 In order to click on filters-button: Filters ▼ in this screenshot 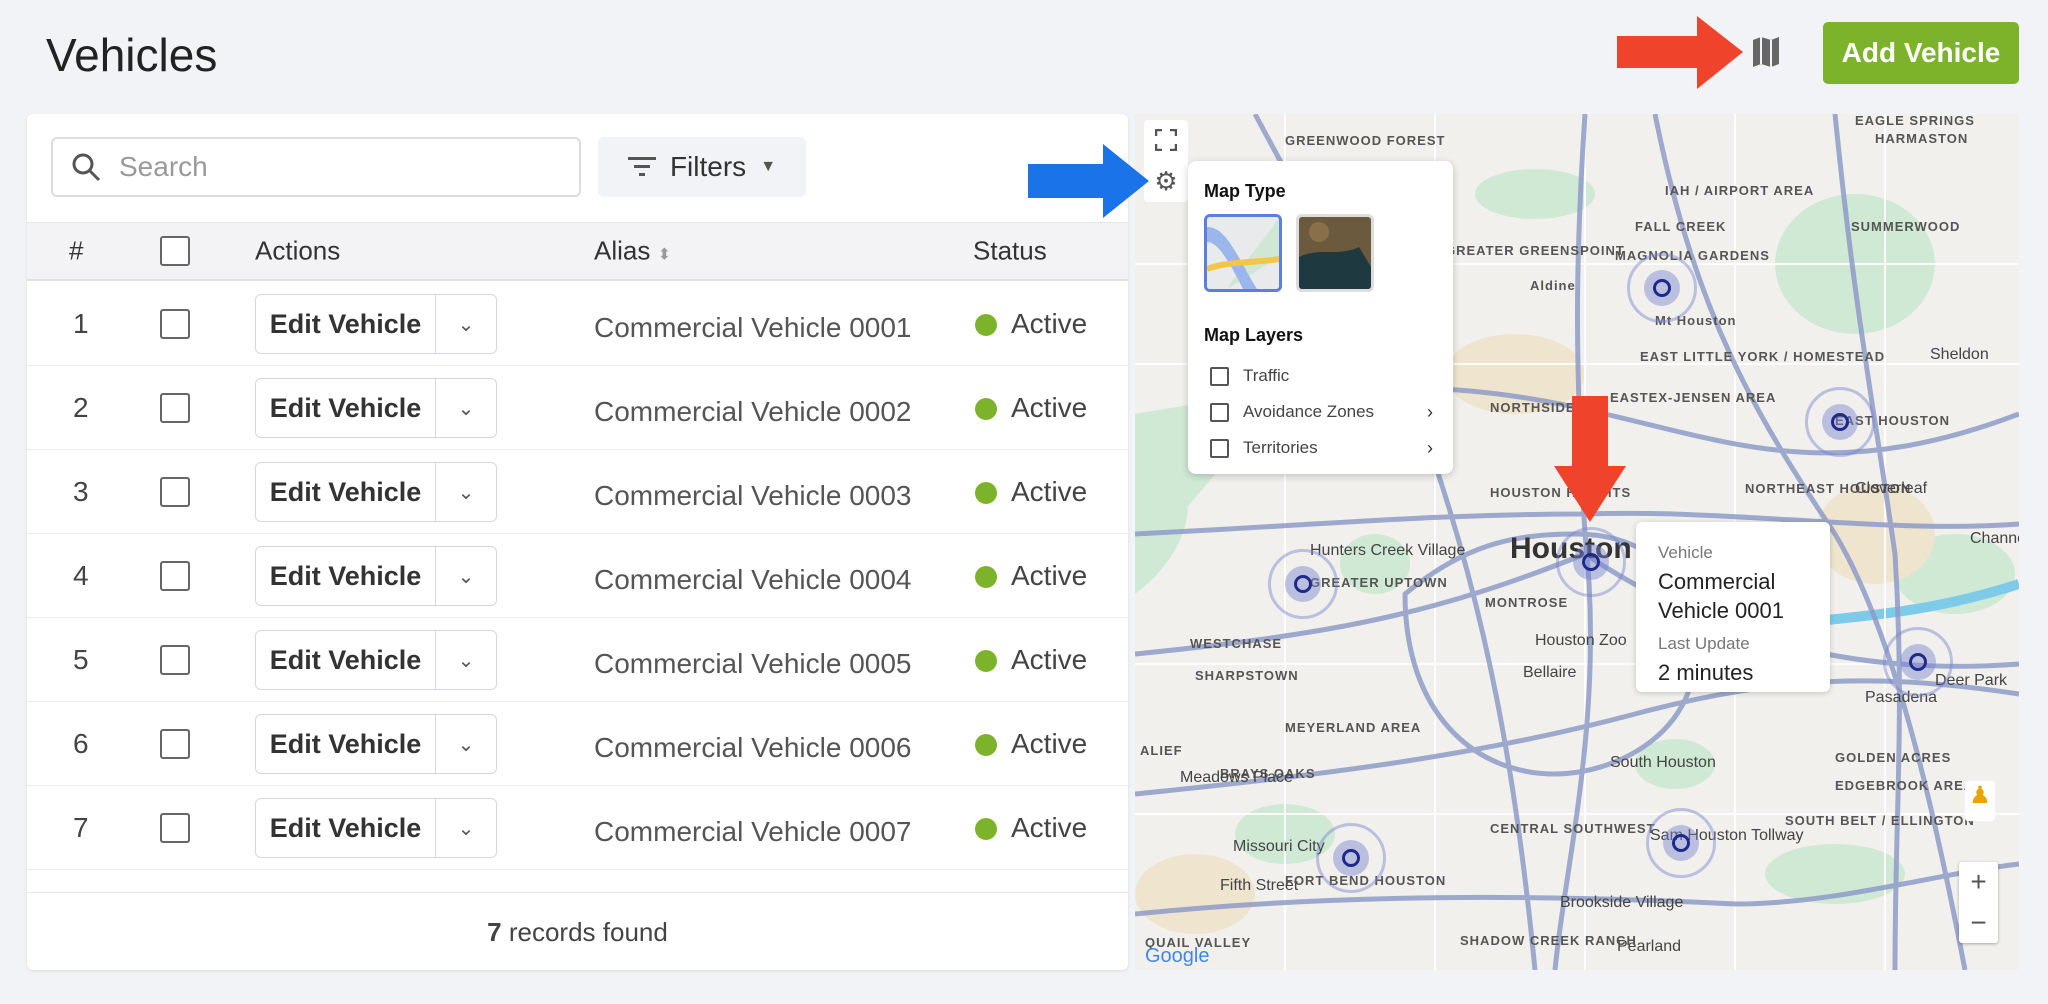, I will do `click(702, 167)`.